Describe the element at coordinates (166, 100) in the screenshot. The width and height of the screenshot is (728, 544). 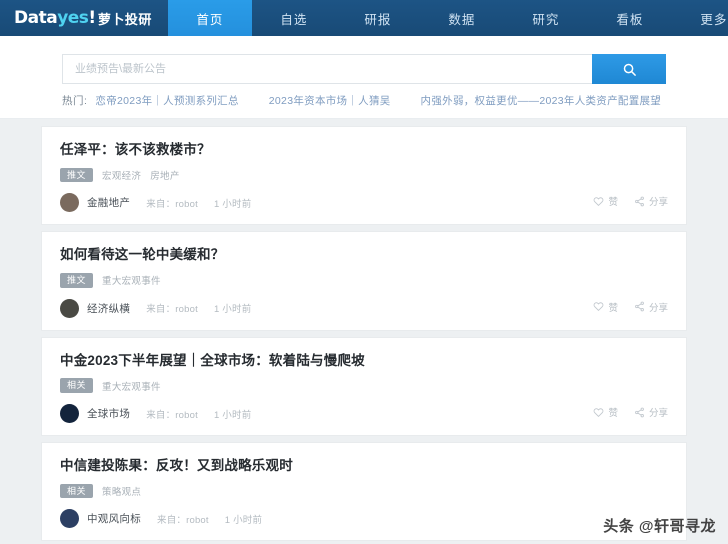
I see `hot-search-link-1: 恋帝2023年｜人预测系列汇总` at that location.